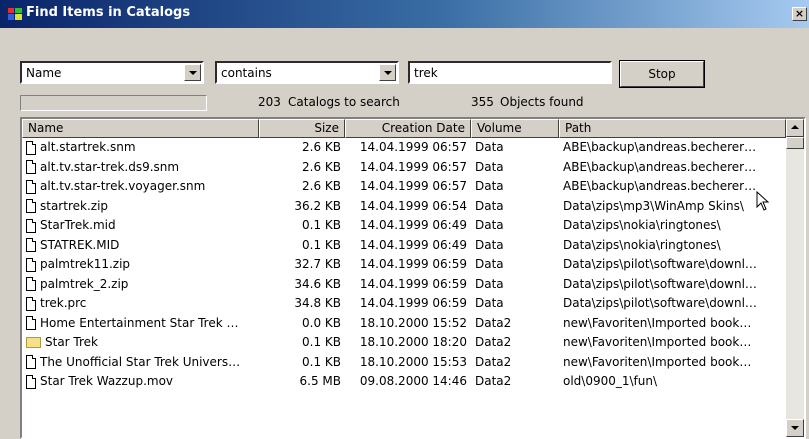  Describe the element at coordinates (408, 128) in the screenshot. I see `column-header-creation-date: Creation Date` at that location.